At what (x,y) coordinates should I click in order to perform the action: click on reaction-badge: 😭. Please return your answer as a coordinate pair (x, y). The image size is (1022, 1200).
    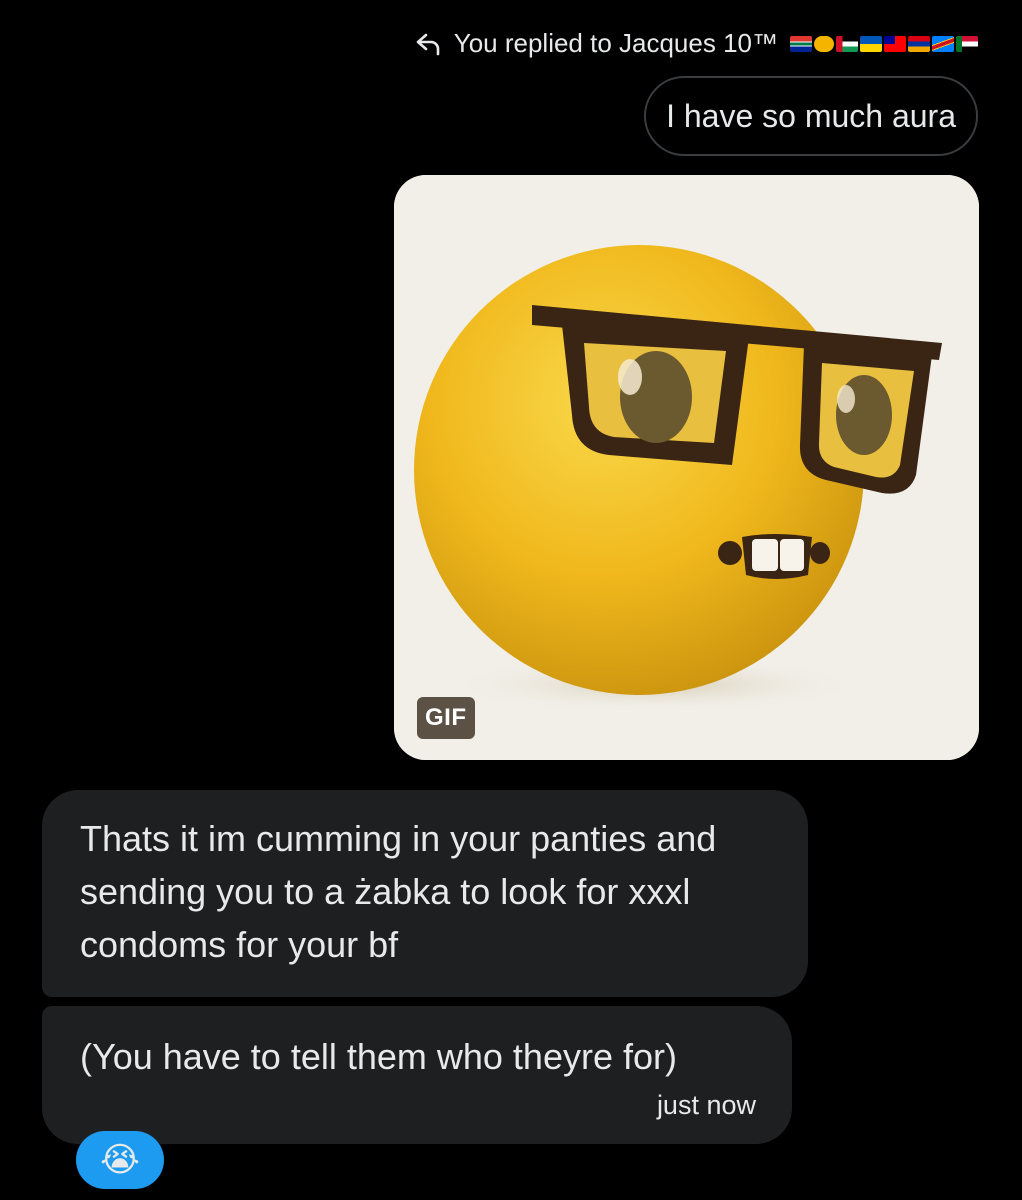
    Looking at the image, I should click on (120, 1160).